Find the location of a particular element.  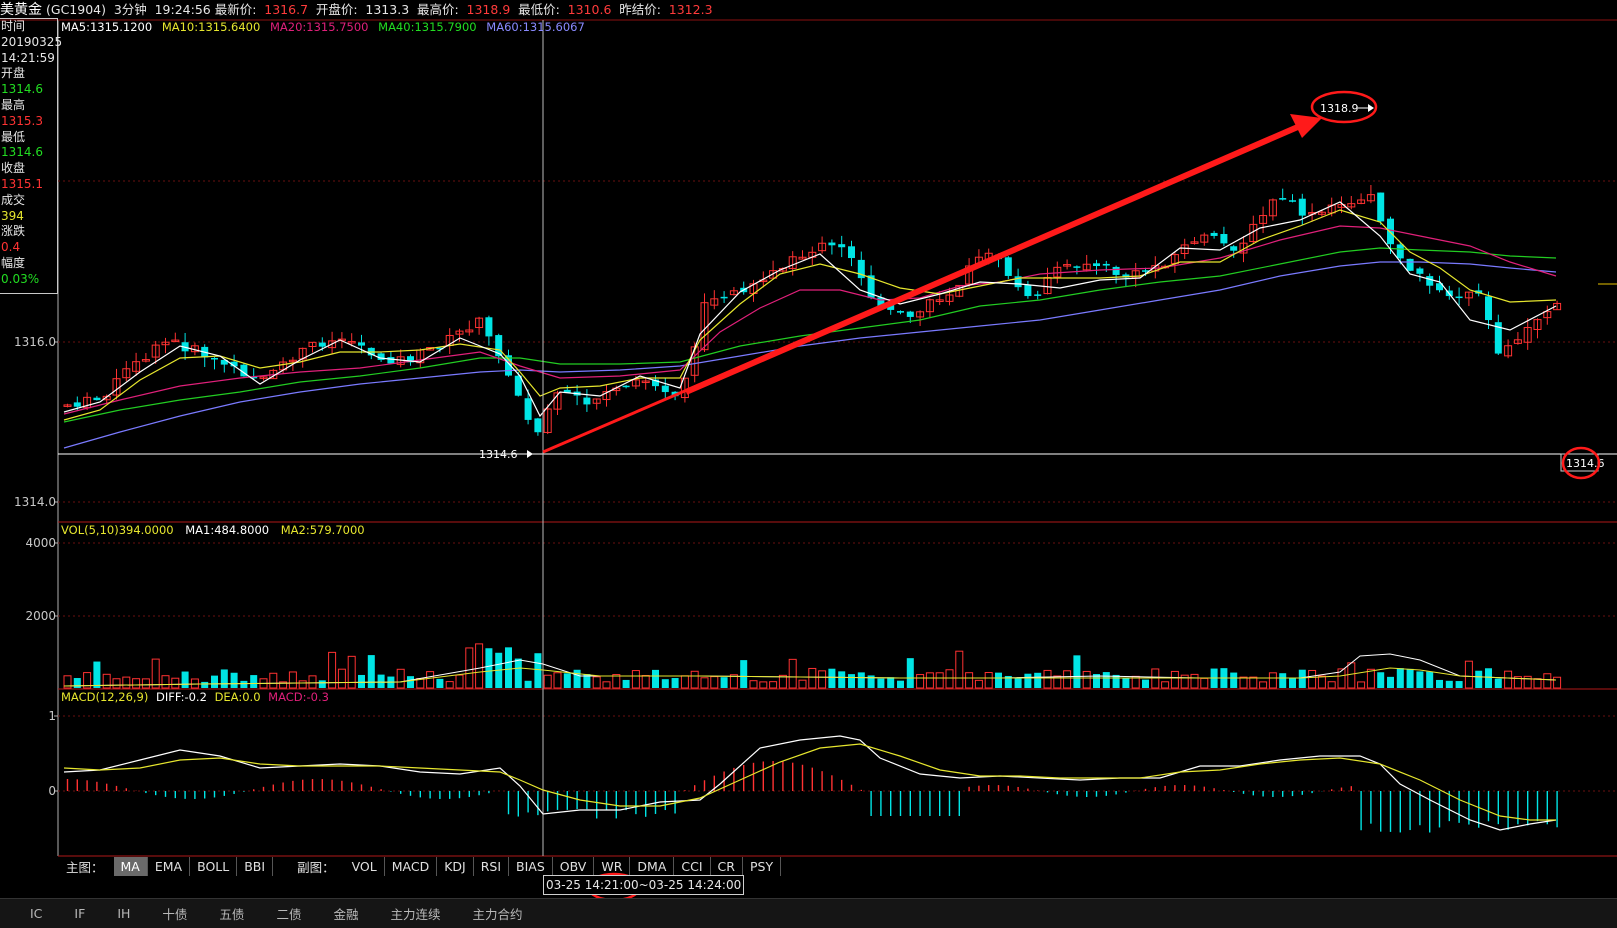

tab-bias: BIAS is located at coordinates (531, 866).